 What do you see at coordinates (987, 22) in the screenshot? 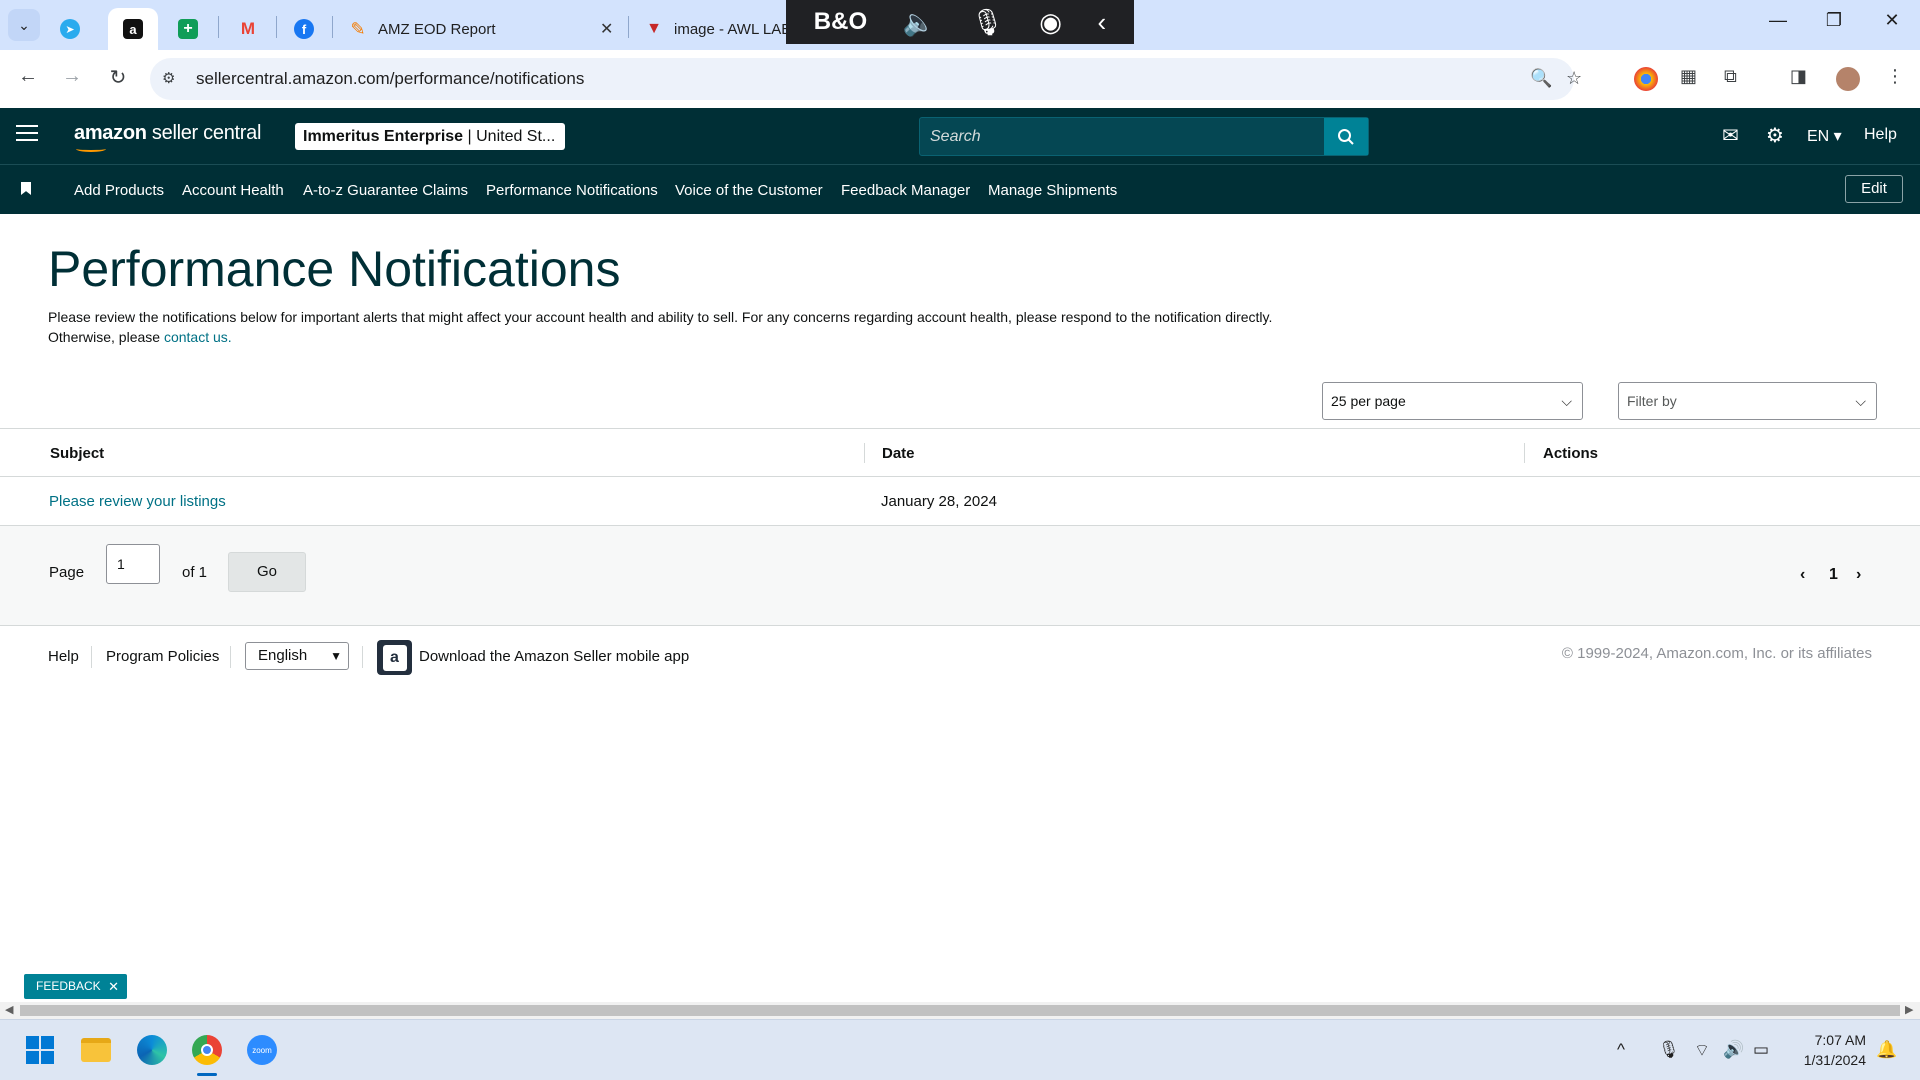
I see `microphone-icon: 🎙` at bounding box center [987, 22].